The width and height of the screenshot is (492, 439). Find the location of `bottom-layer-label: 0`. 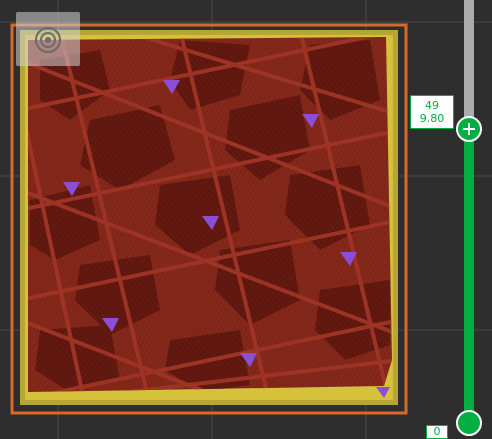

bottom-layer-label: 0 is located at coordinates (437, 432).